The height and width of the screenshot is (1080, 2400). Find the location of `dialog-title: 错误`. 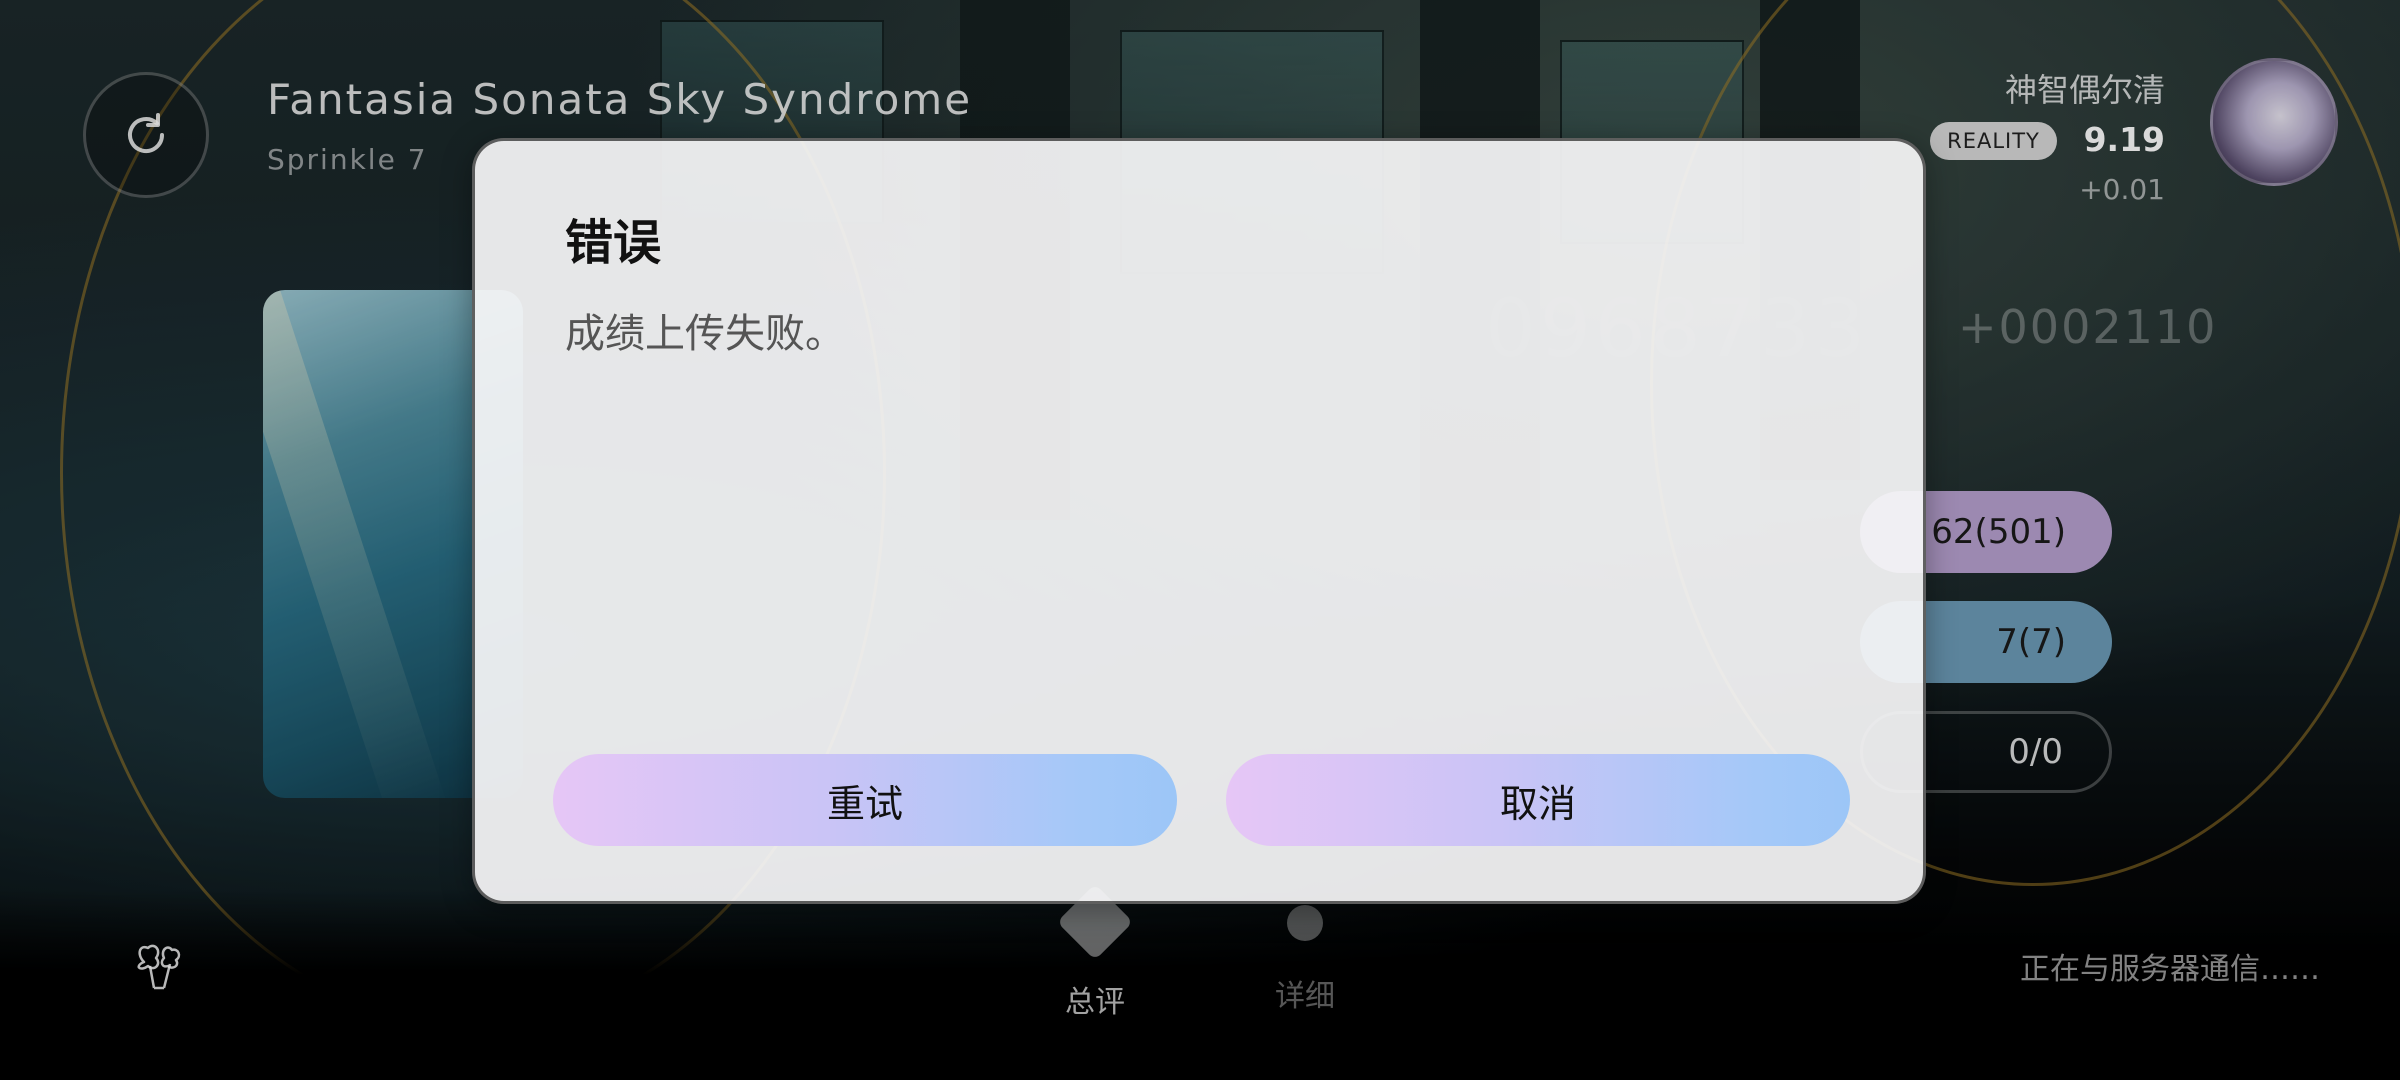

dialog-title: 错误 is located at coordinates (613, 243).